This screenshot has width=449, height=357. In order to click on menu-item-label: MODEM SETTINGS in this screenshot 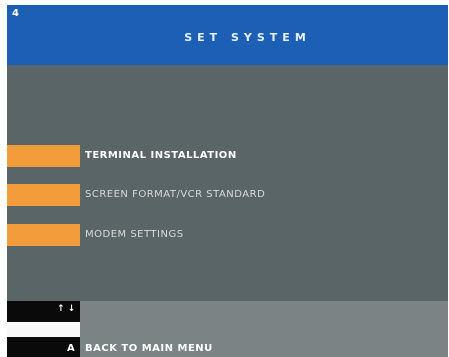, I will do `click(134, 234)`.